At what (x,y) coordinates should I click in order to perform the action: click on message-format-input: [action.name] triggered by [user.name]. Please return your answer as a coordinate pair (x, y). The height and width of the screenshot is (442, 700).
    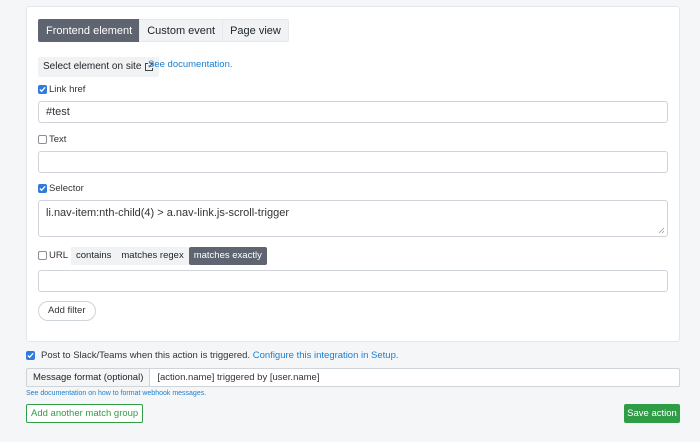
    Looking at the image, I should click on (415, 377).